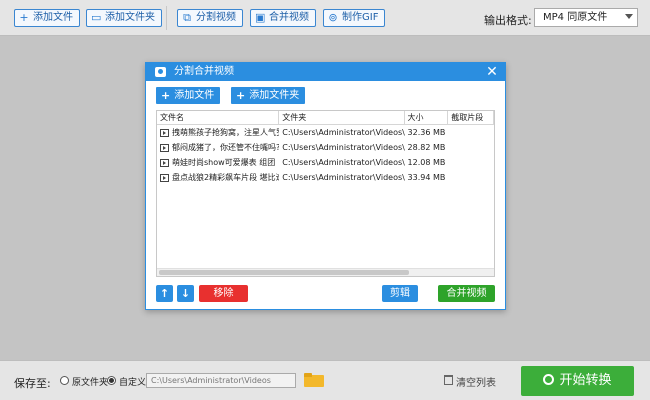 This screenshot has height=400, width=650. What do you see at coordinates (308, 375) in the screenshot?
I see `folder-tab` at bounding box center [308, 375].